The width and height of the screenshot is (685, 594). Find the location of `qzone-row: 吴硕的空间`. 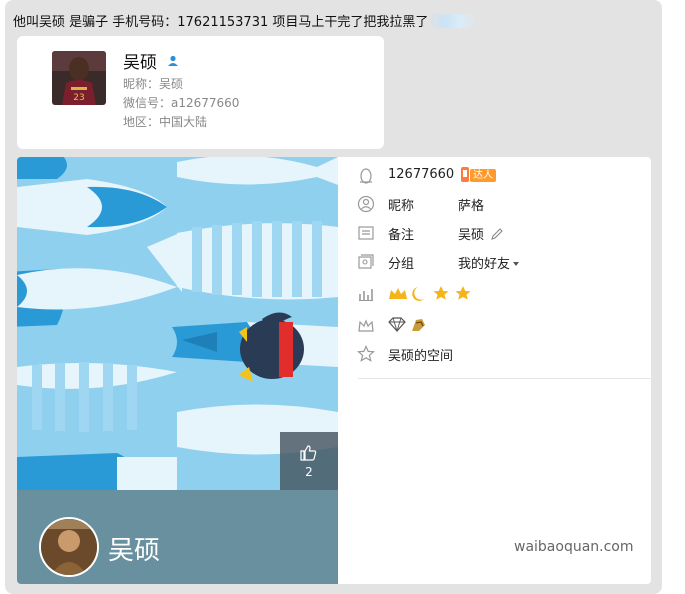

qzone-row: 吴硕的空间 is located at coordinates (494, 354).